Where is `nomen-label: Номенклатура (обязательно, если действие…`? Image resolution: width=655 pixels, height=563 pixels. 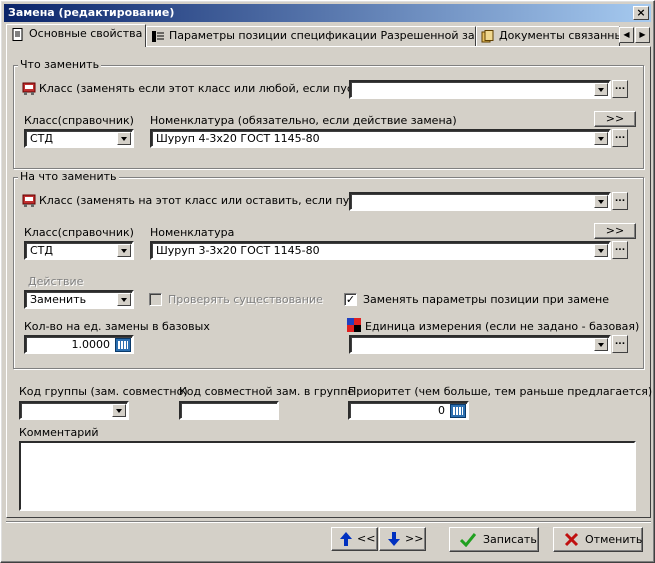 nomen-label: Номенклатура (обязательно, если действие… is located at coordinates (303, 120).